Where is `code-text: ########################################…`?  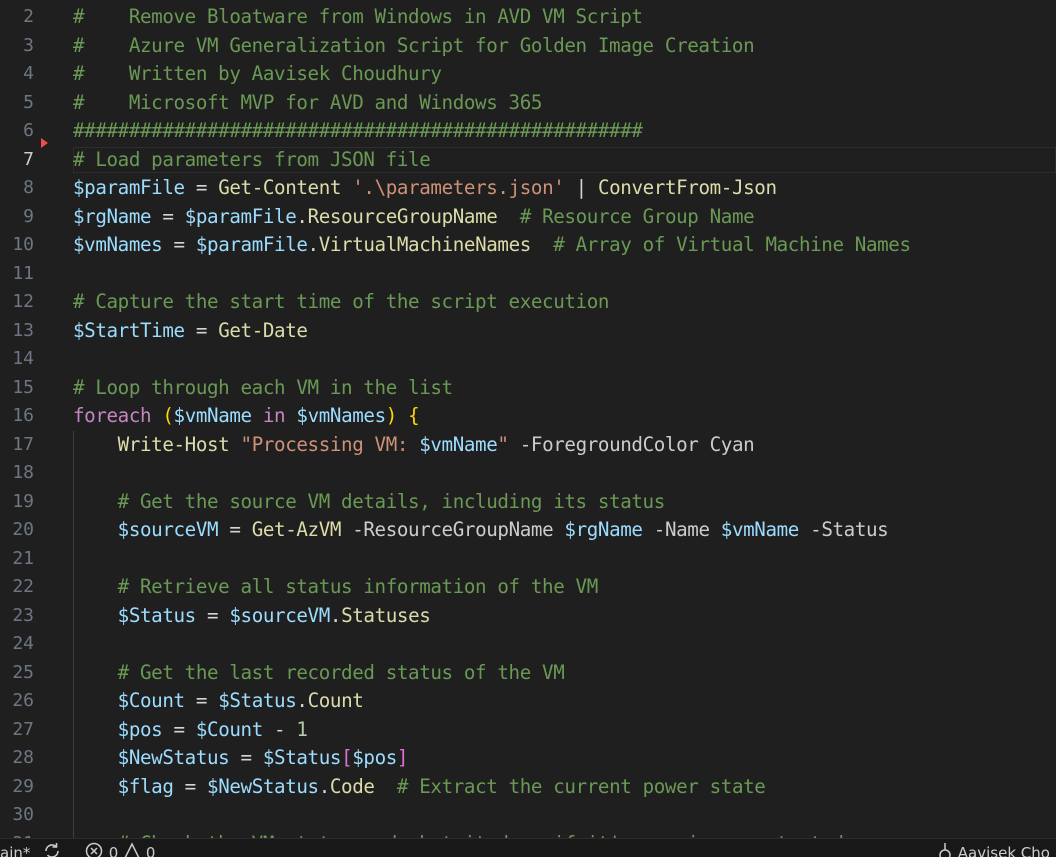 code-text: ########################################… is located at coordinates (358, 131).